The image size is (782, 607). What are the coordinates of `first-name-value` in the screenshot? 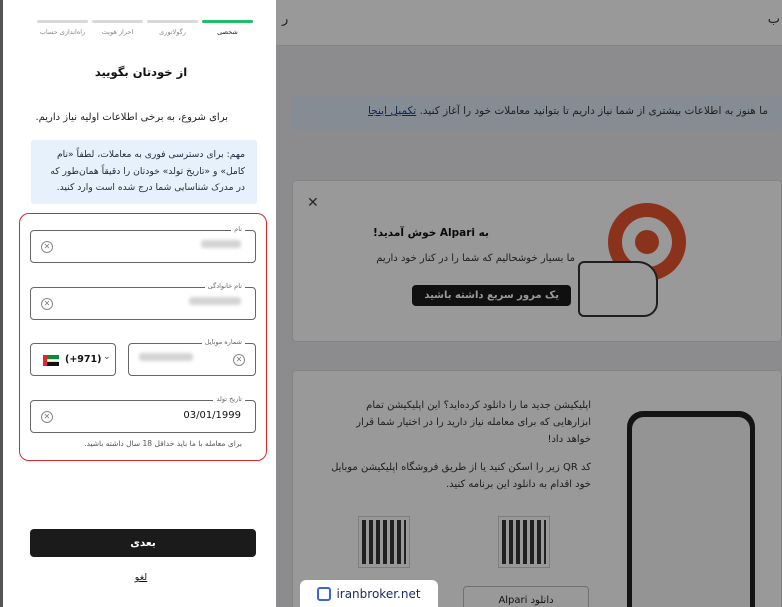 It's located at (221, 245).